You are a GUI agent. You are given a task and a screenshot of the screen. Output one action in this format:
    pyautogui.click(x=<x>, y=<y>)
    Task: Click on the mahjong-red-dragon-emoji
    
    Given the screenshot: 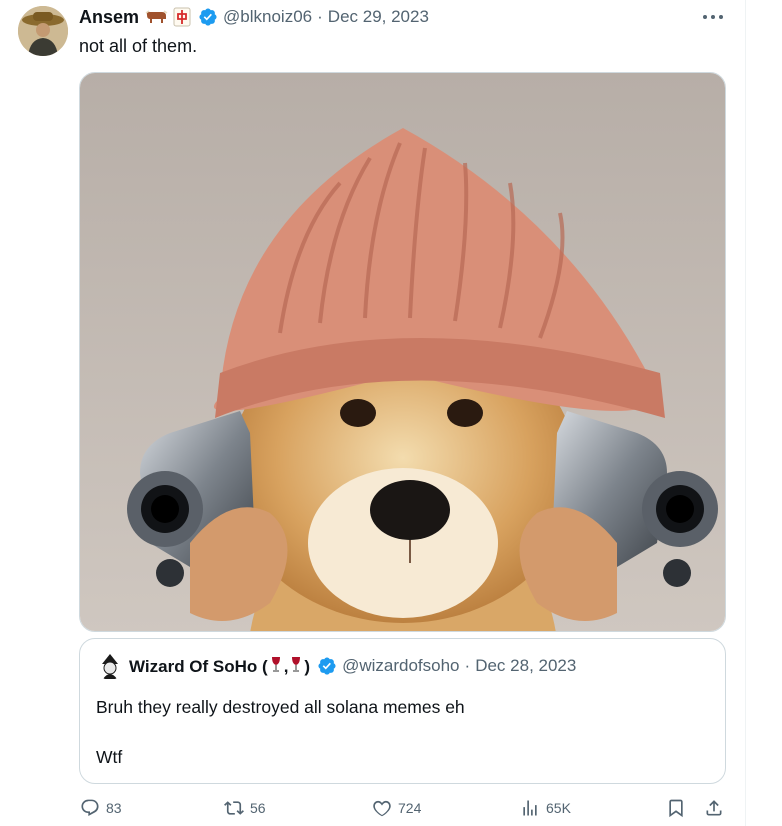 What is the action you would take?
    pyautogui.click(x=182, y=17)
    